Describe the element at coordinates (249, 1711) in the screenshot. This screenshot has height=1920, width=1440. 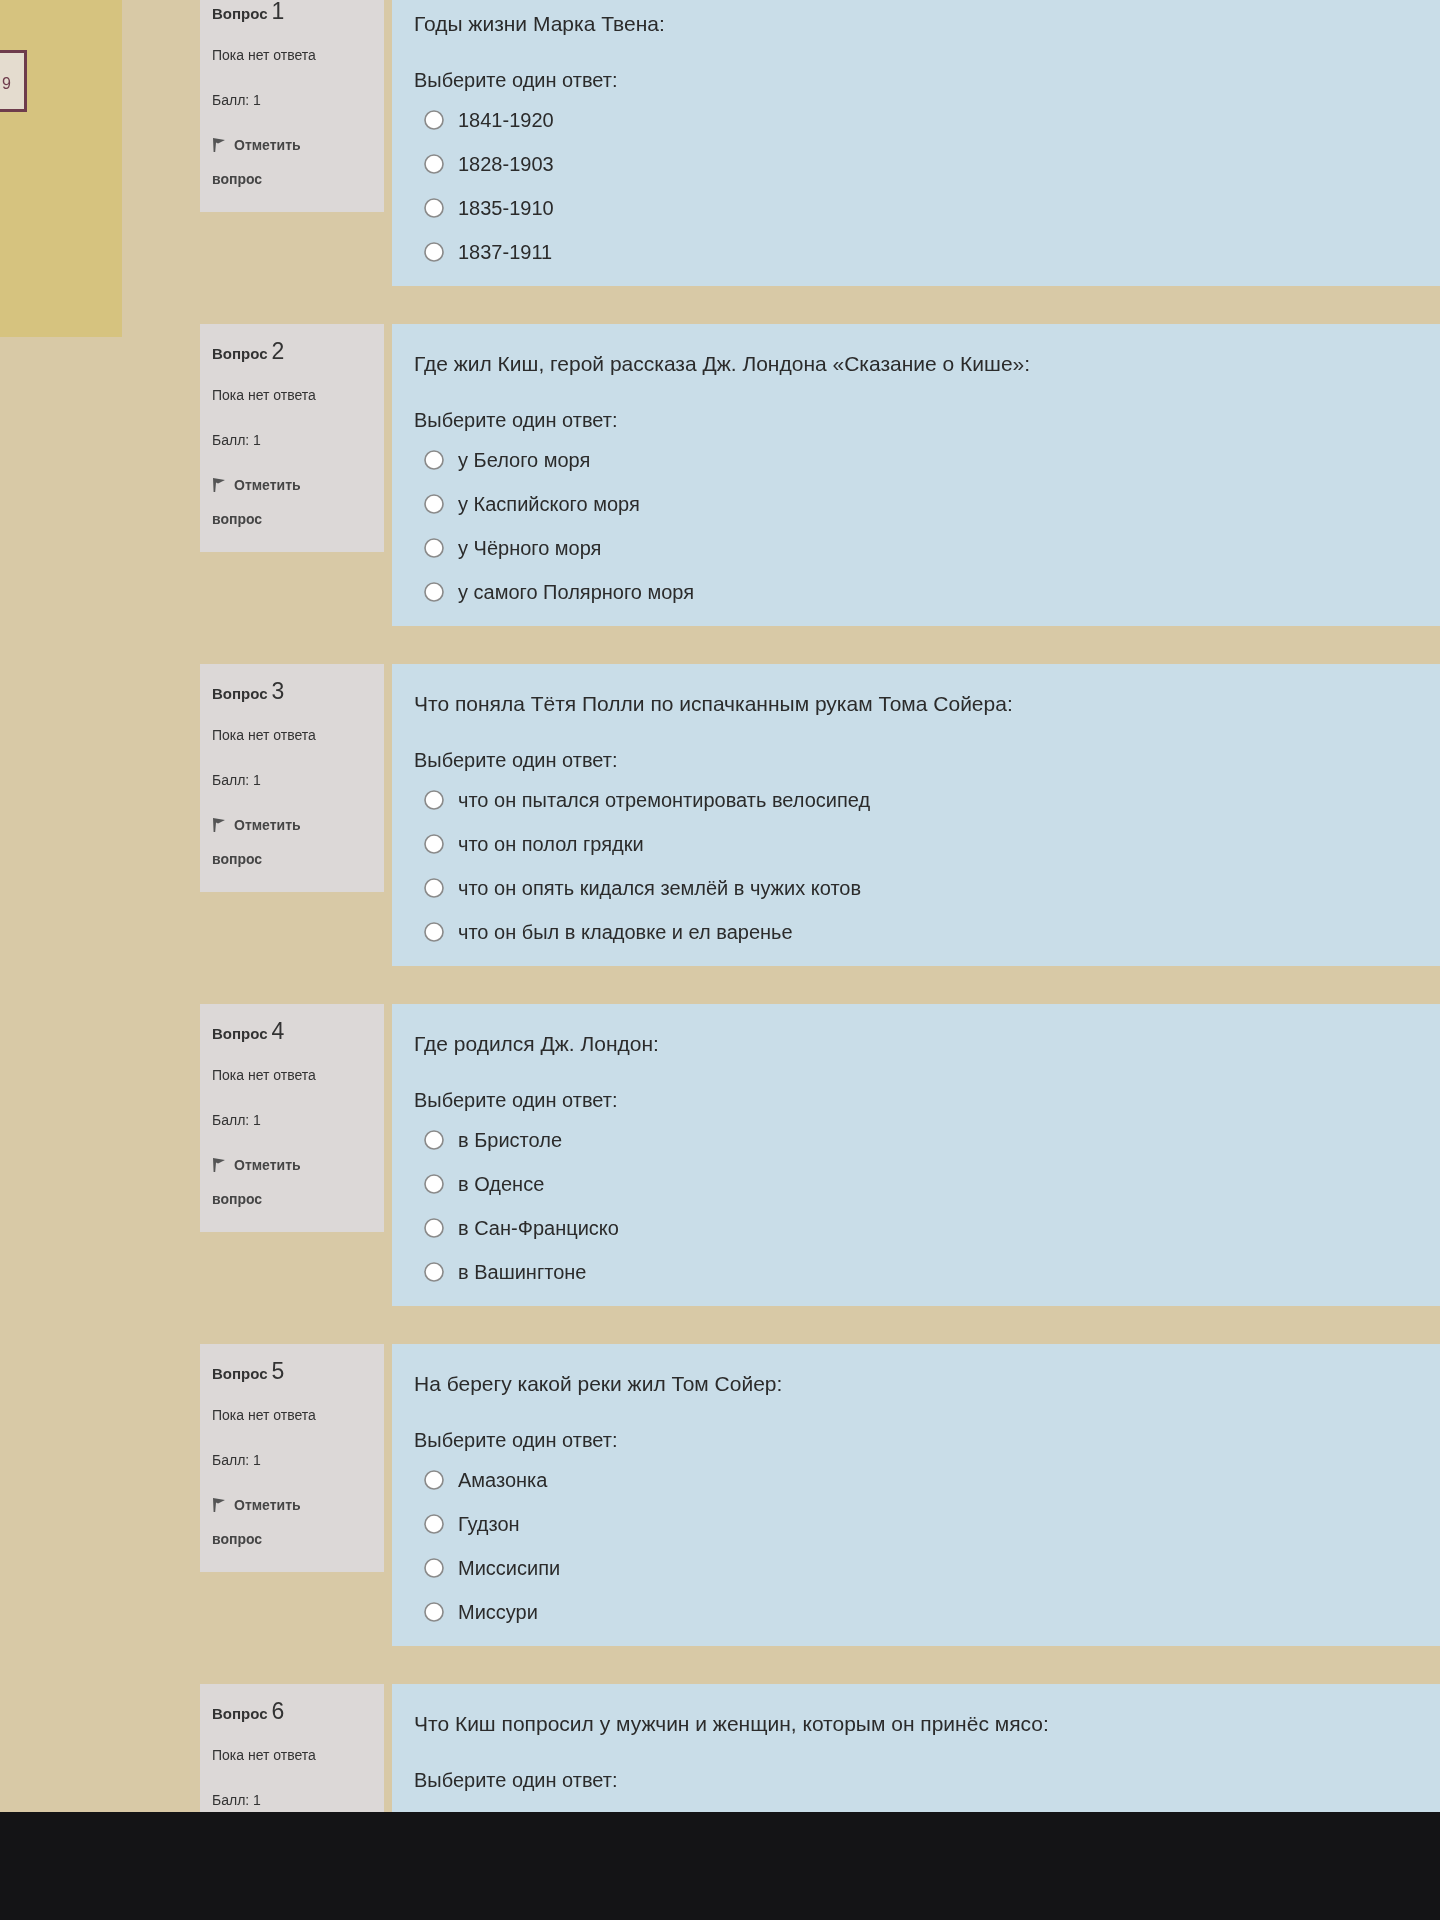
I see `question-number: Вопрос 6` at that location.